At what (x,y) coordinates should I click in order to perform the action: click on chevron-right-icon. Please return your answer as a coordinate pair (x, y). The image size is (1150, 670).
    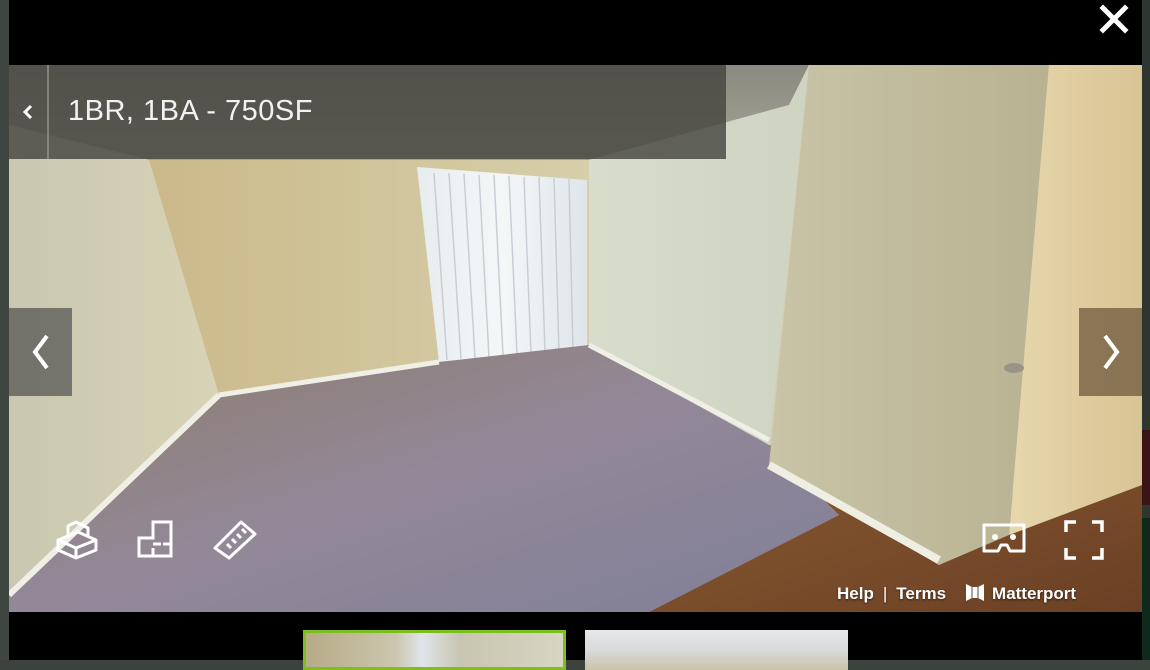
    Looking at the image, I should click on (1110, 352).